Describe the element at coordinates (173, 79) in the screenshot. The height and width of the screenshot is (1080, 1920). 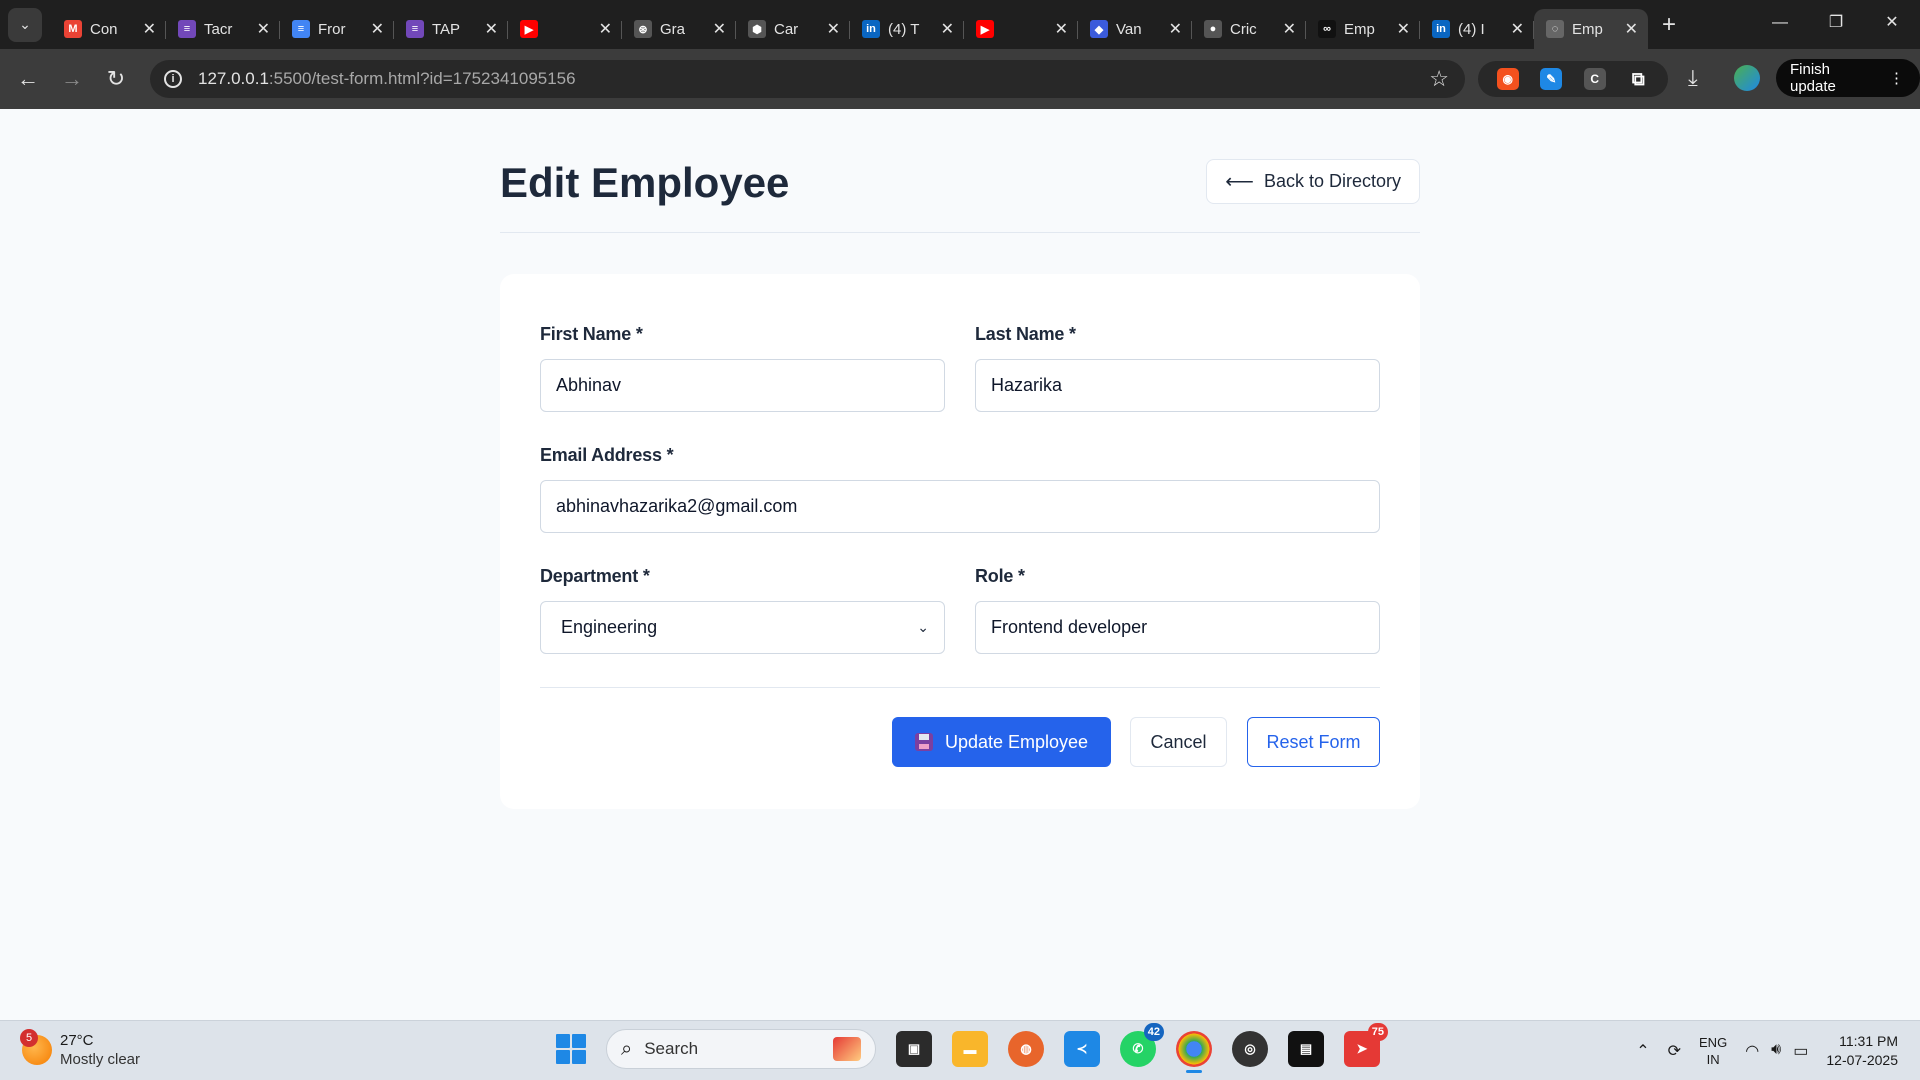
I see `site-info-icon: i` at that location.